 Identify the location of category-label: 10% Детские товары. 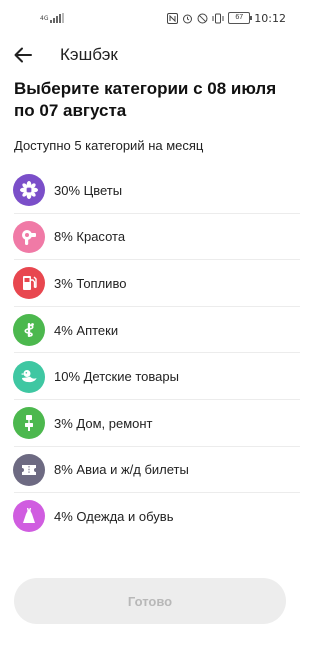
(116, 377).